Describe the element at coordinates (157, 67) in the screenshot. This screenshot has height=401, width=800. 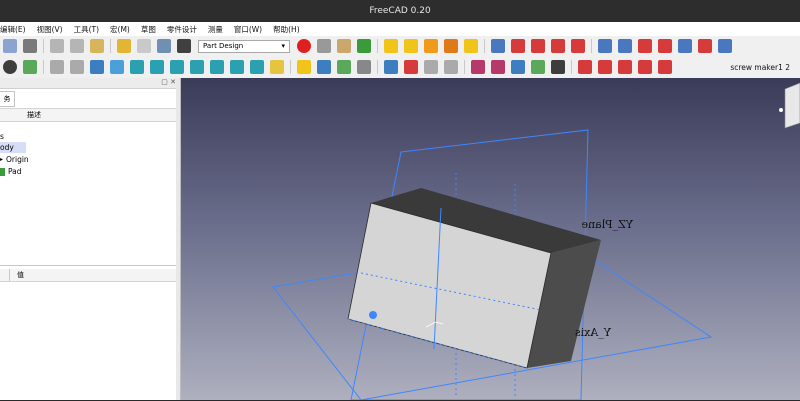
I see `front-view-icon` at that location.